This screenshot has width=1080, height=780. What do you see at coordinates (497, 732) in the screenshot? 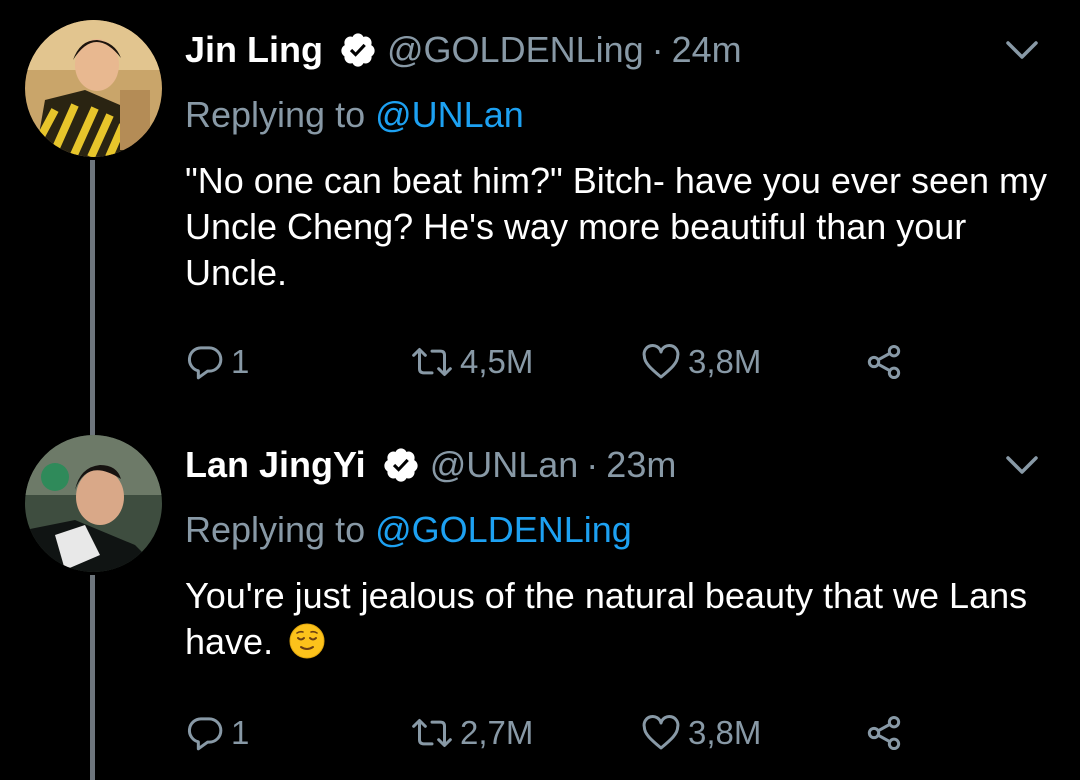
I see `retweet-count: 2,7M` at bounding box center [497, 732].